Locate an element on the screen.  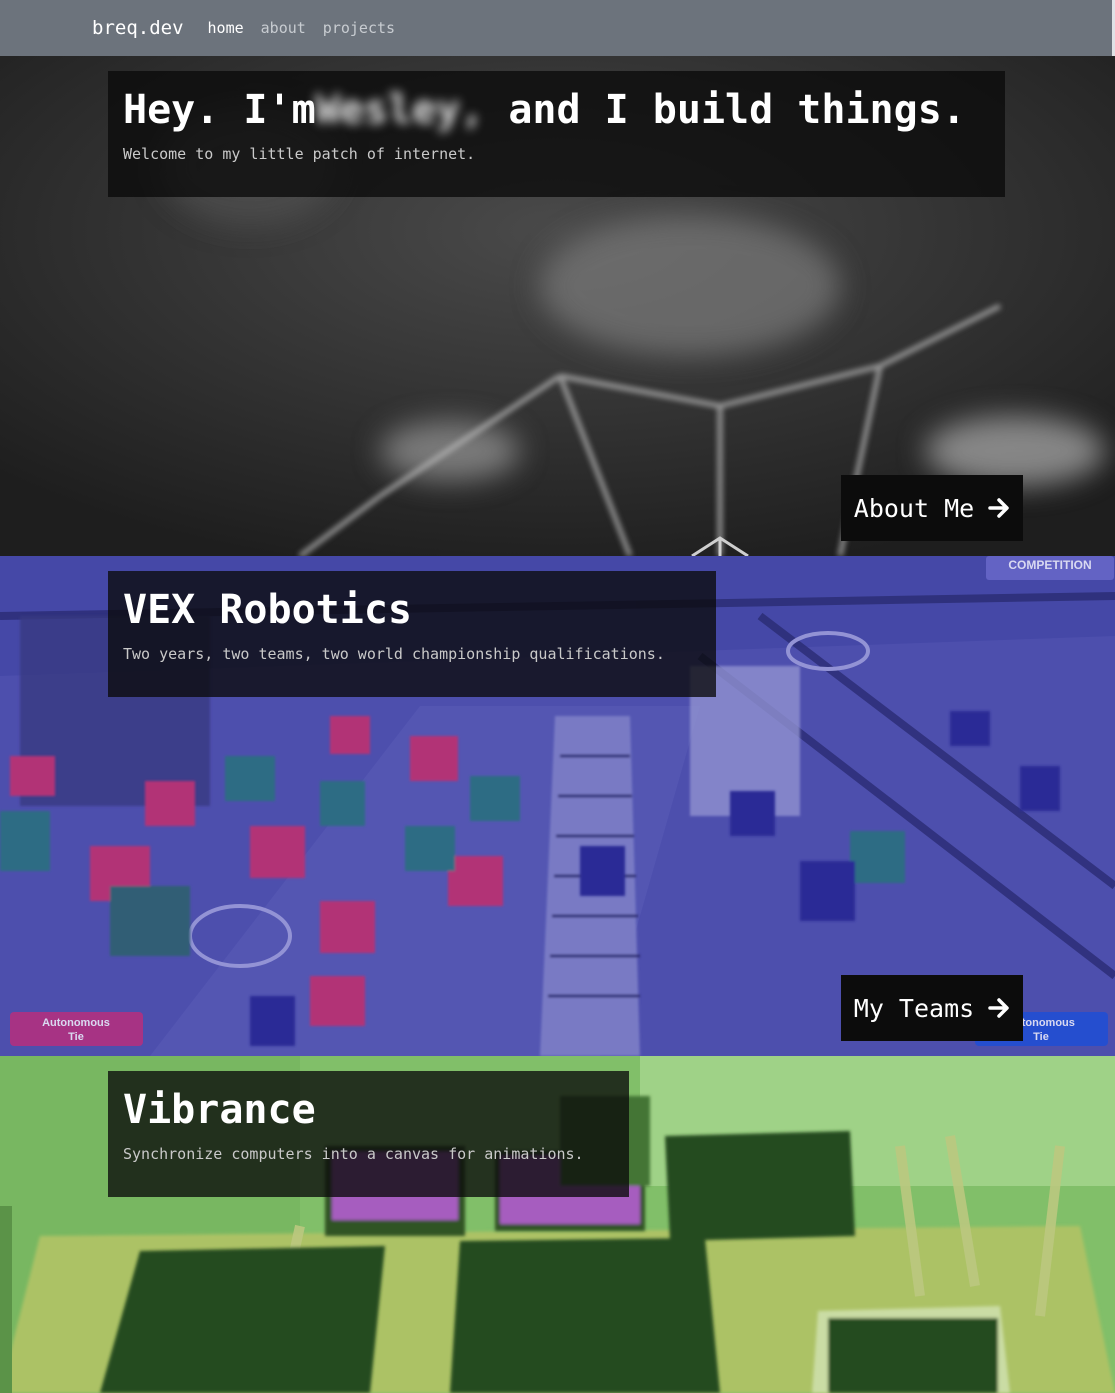
navbar: breq.dev home about projects is located at coordinates (557, 28).